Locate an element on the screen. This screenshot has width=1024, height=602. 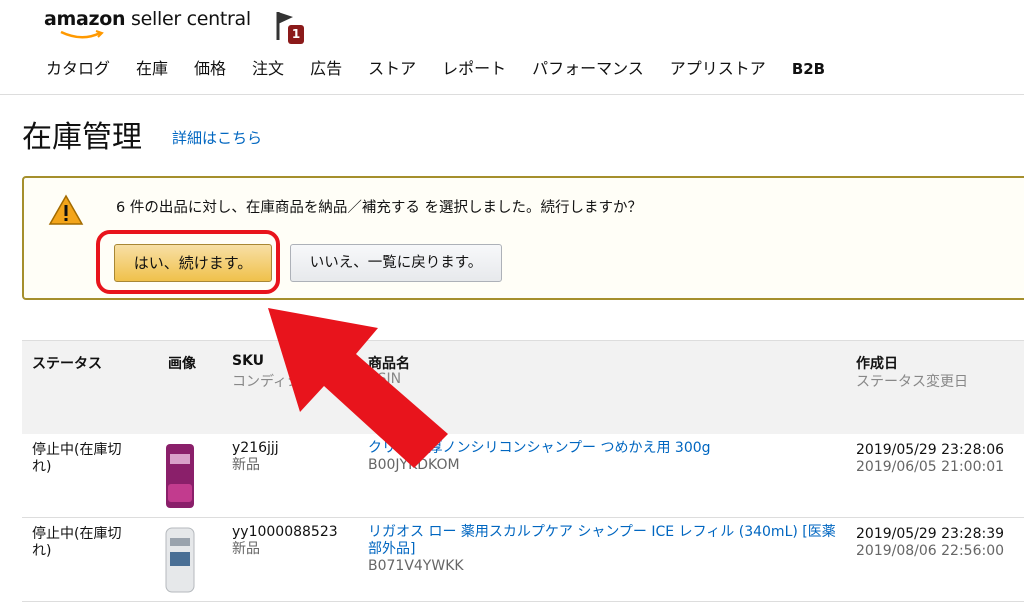
nav-b2b: B2B is located at coordinates (808, 69).